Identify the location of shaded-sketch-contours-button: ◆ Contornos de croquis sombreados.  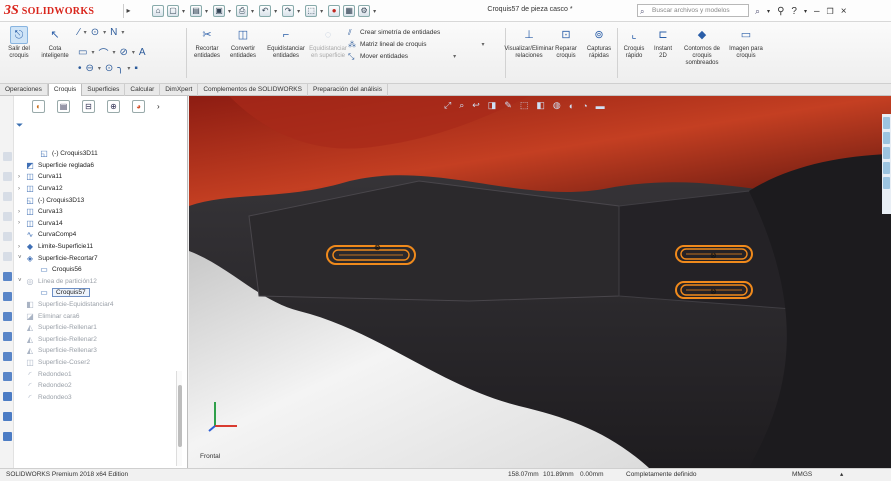
(702, 46).